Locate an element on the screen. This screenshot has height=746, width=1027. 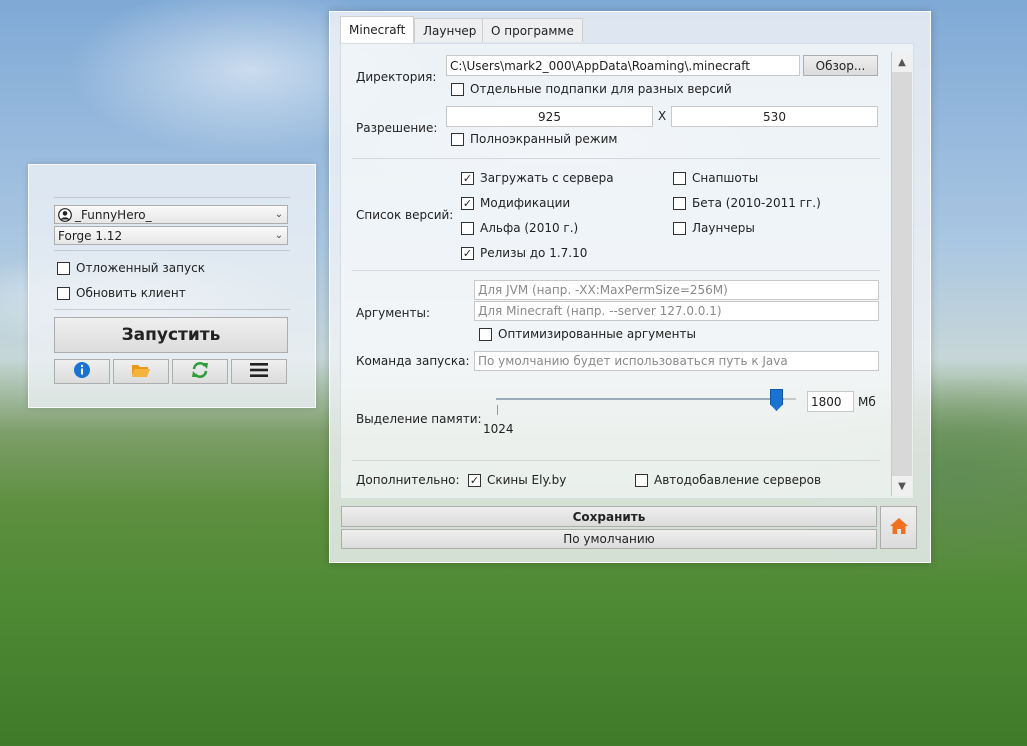
chevron-up-icon: ▲ is located at coordinates (902, 62).